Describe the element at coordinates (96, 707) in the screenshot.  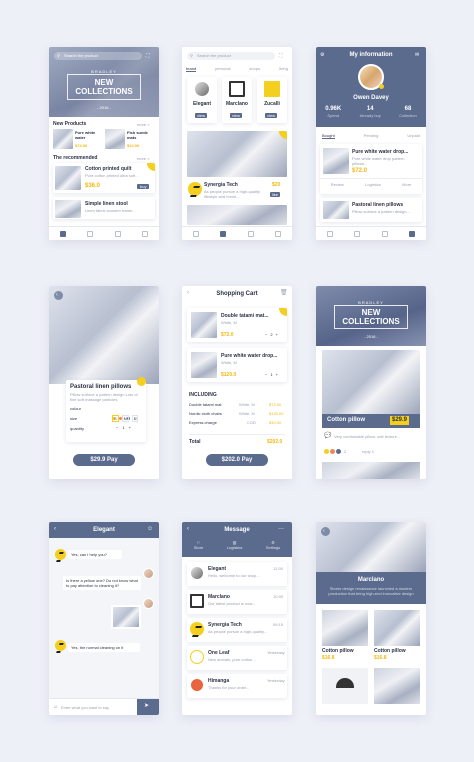
I see `chat-input: Enter what you want to say` at that location.